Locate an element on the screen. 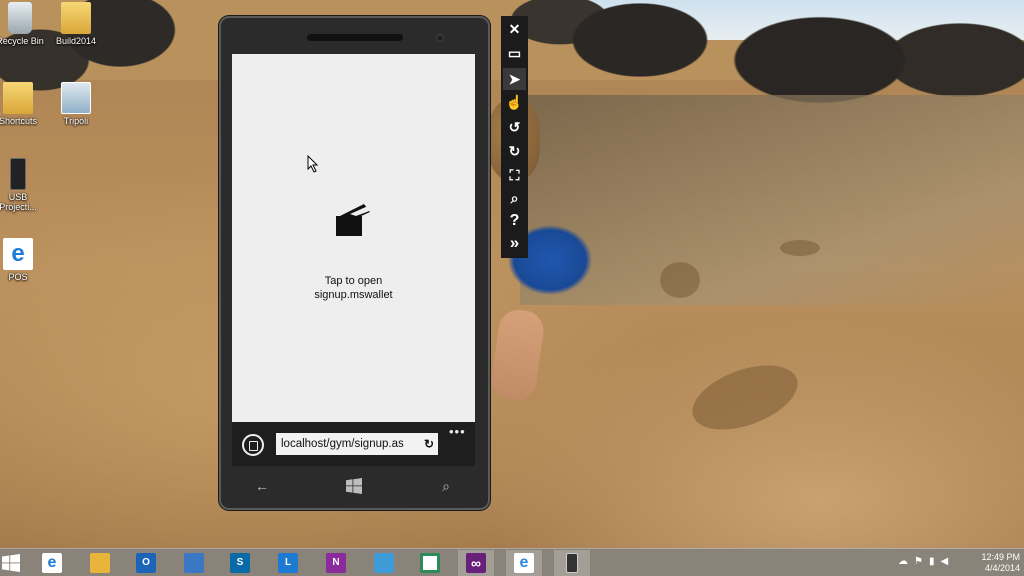  desktop-icon-build2014: Build2014 is located at coordinates (76, 24).